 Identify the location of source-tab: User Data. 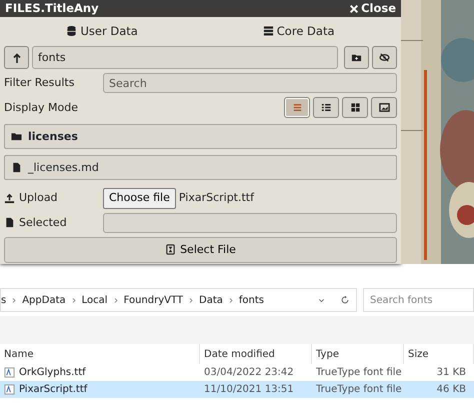
(102, 31).